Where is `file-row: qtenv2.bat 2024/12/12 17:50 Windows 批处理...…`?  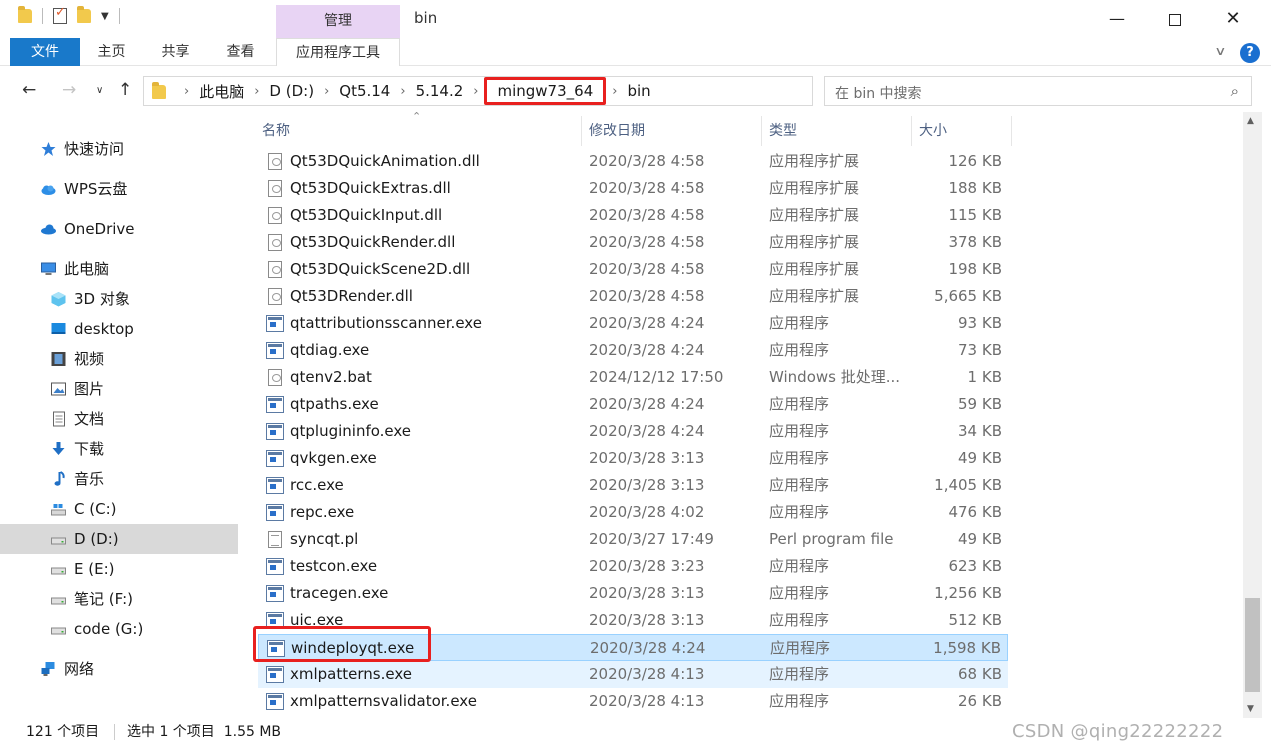 file-row: qtenv2.bat 2024/12/12 17:50 Windows 批处理...… is located at coordinates (633, 377).